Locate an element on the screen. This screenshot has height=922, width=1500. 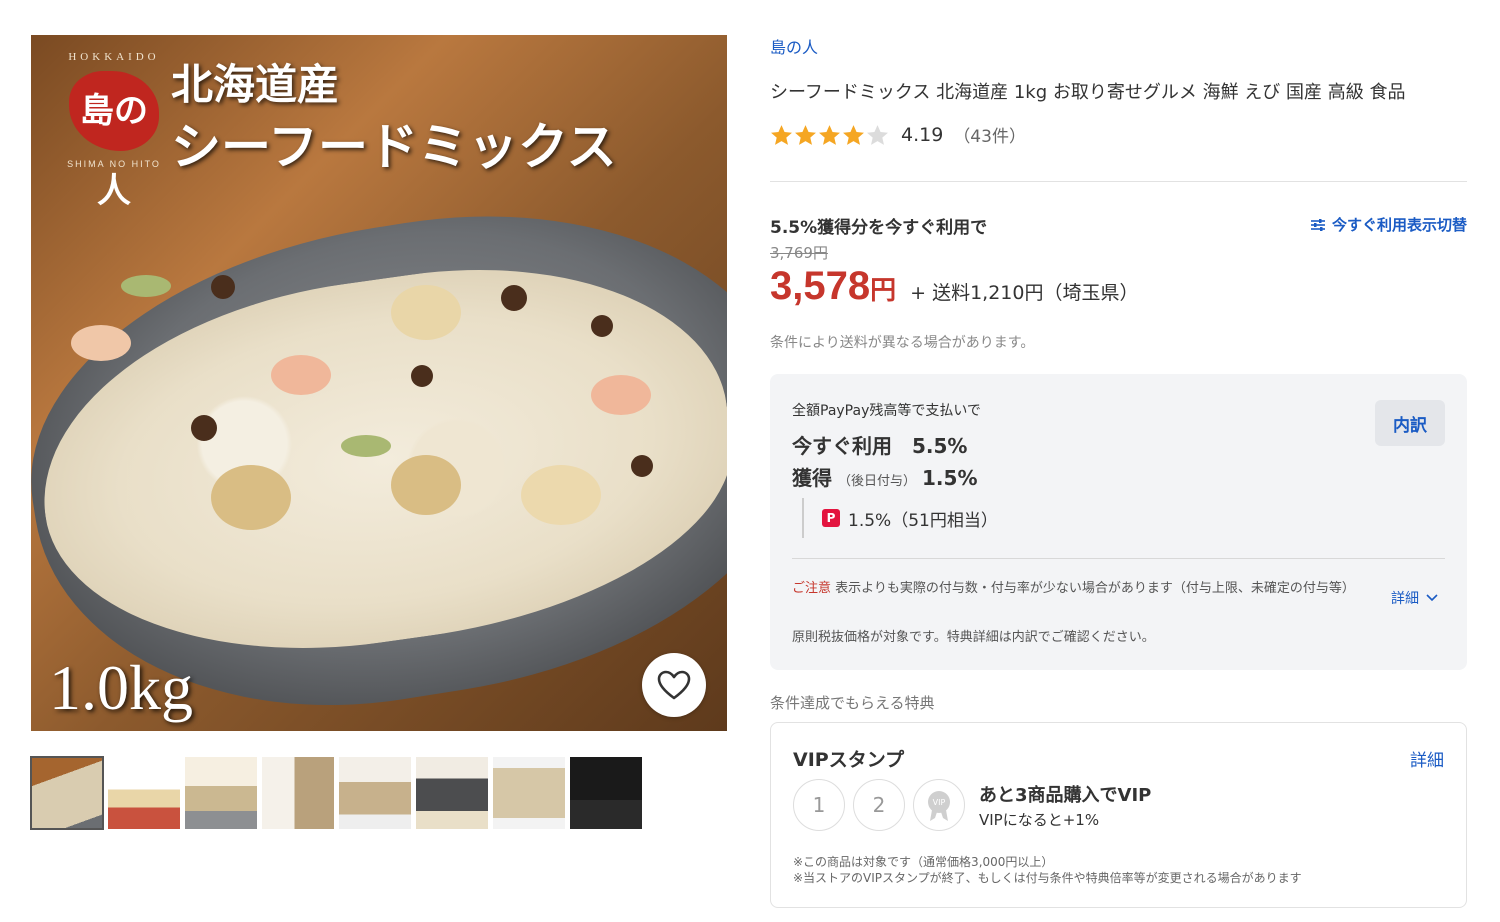
vip-badge-stamp: VIP is located at coordinates (939, 805).